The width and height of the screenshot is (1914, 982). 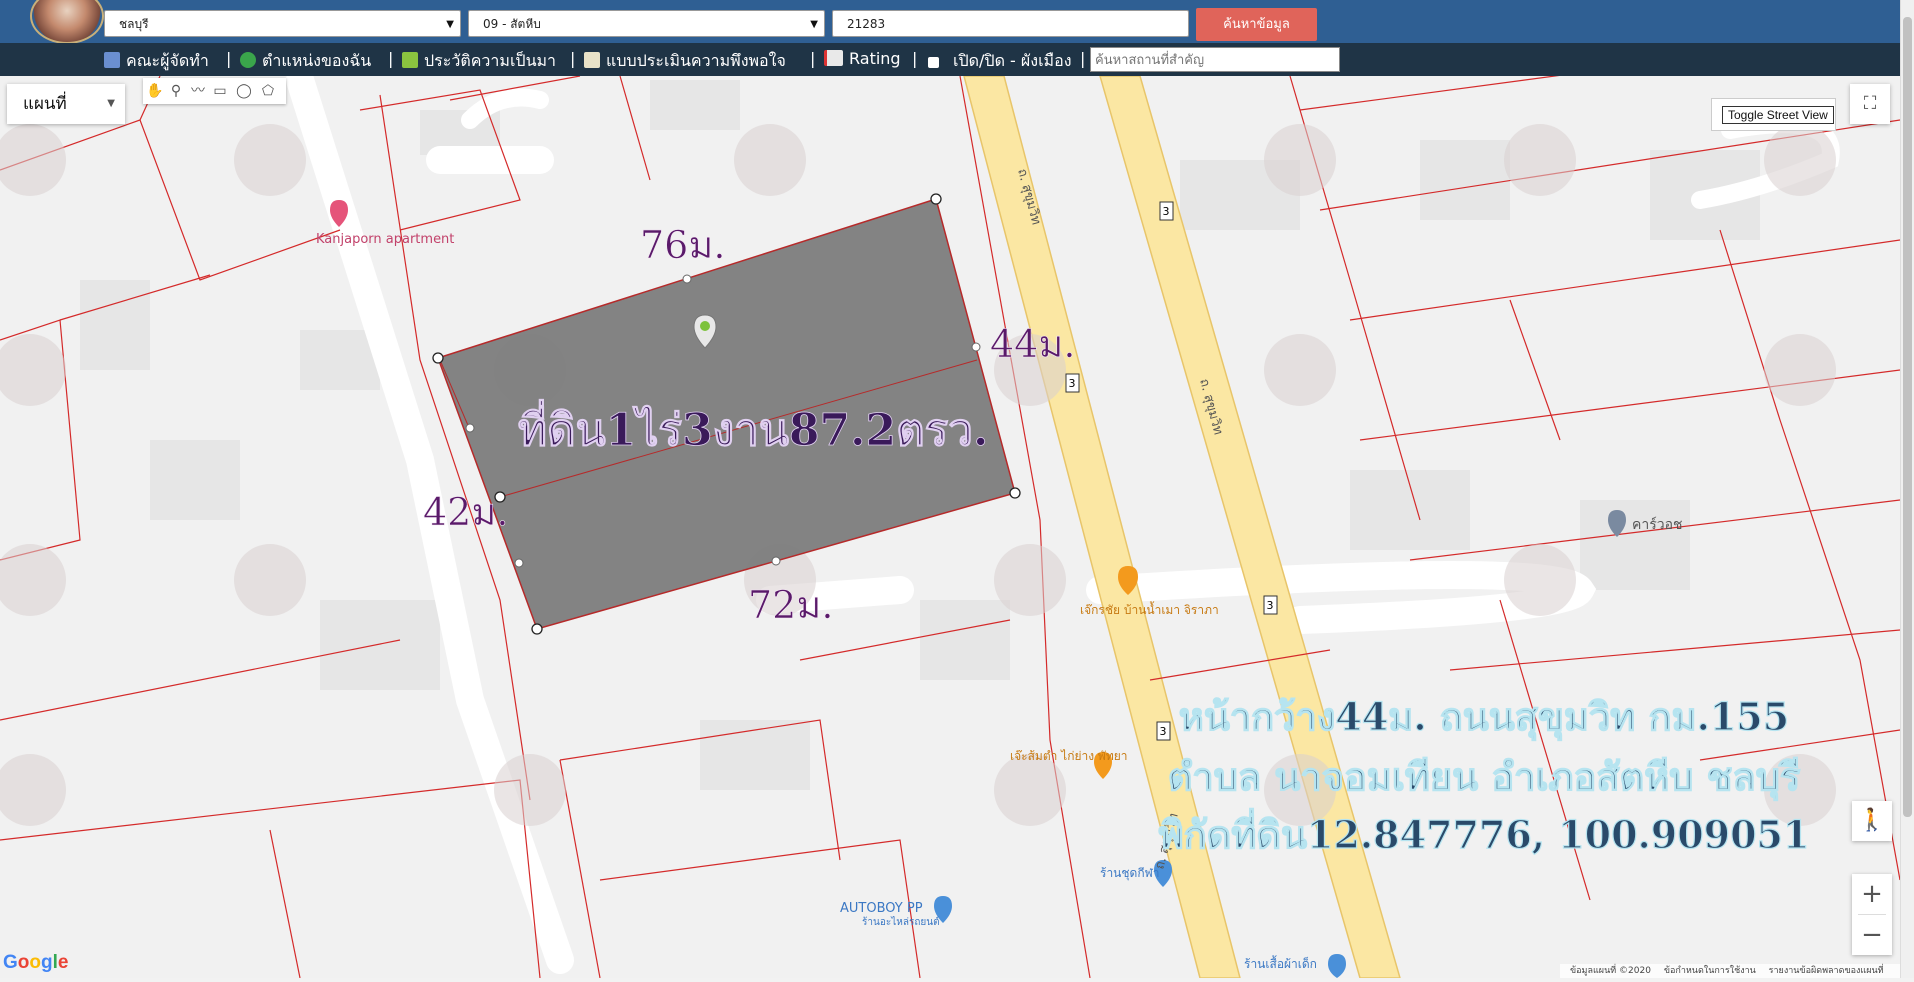 I want to click on nav-zoning-toggle: เปิด/ปิด - ผังเมือง, so click(x=1000, y=61).